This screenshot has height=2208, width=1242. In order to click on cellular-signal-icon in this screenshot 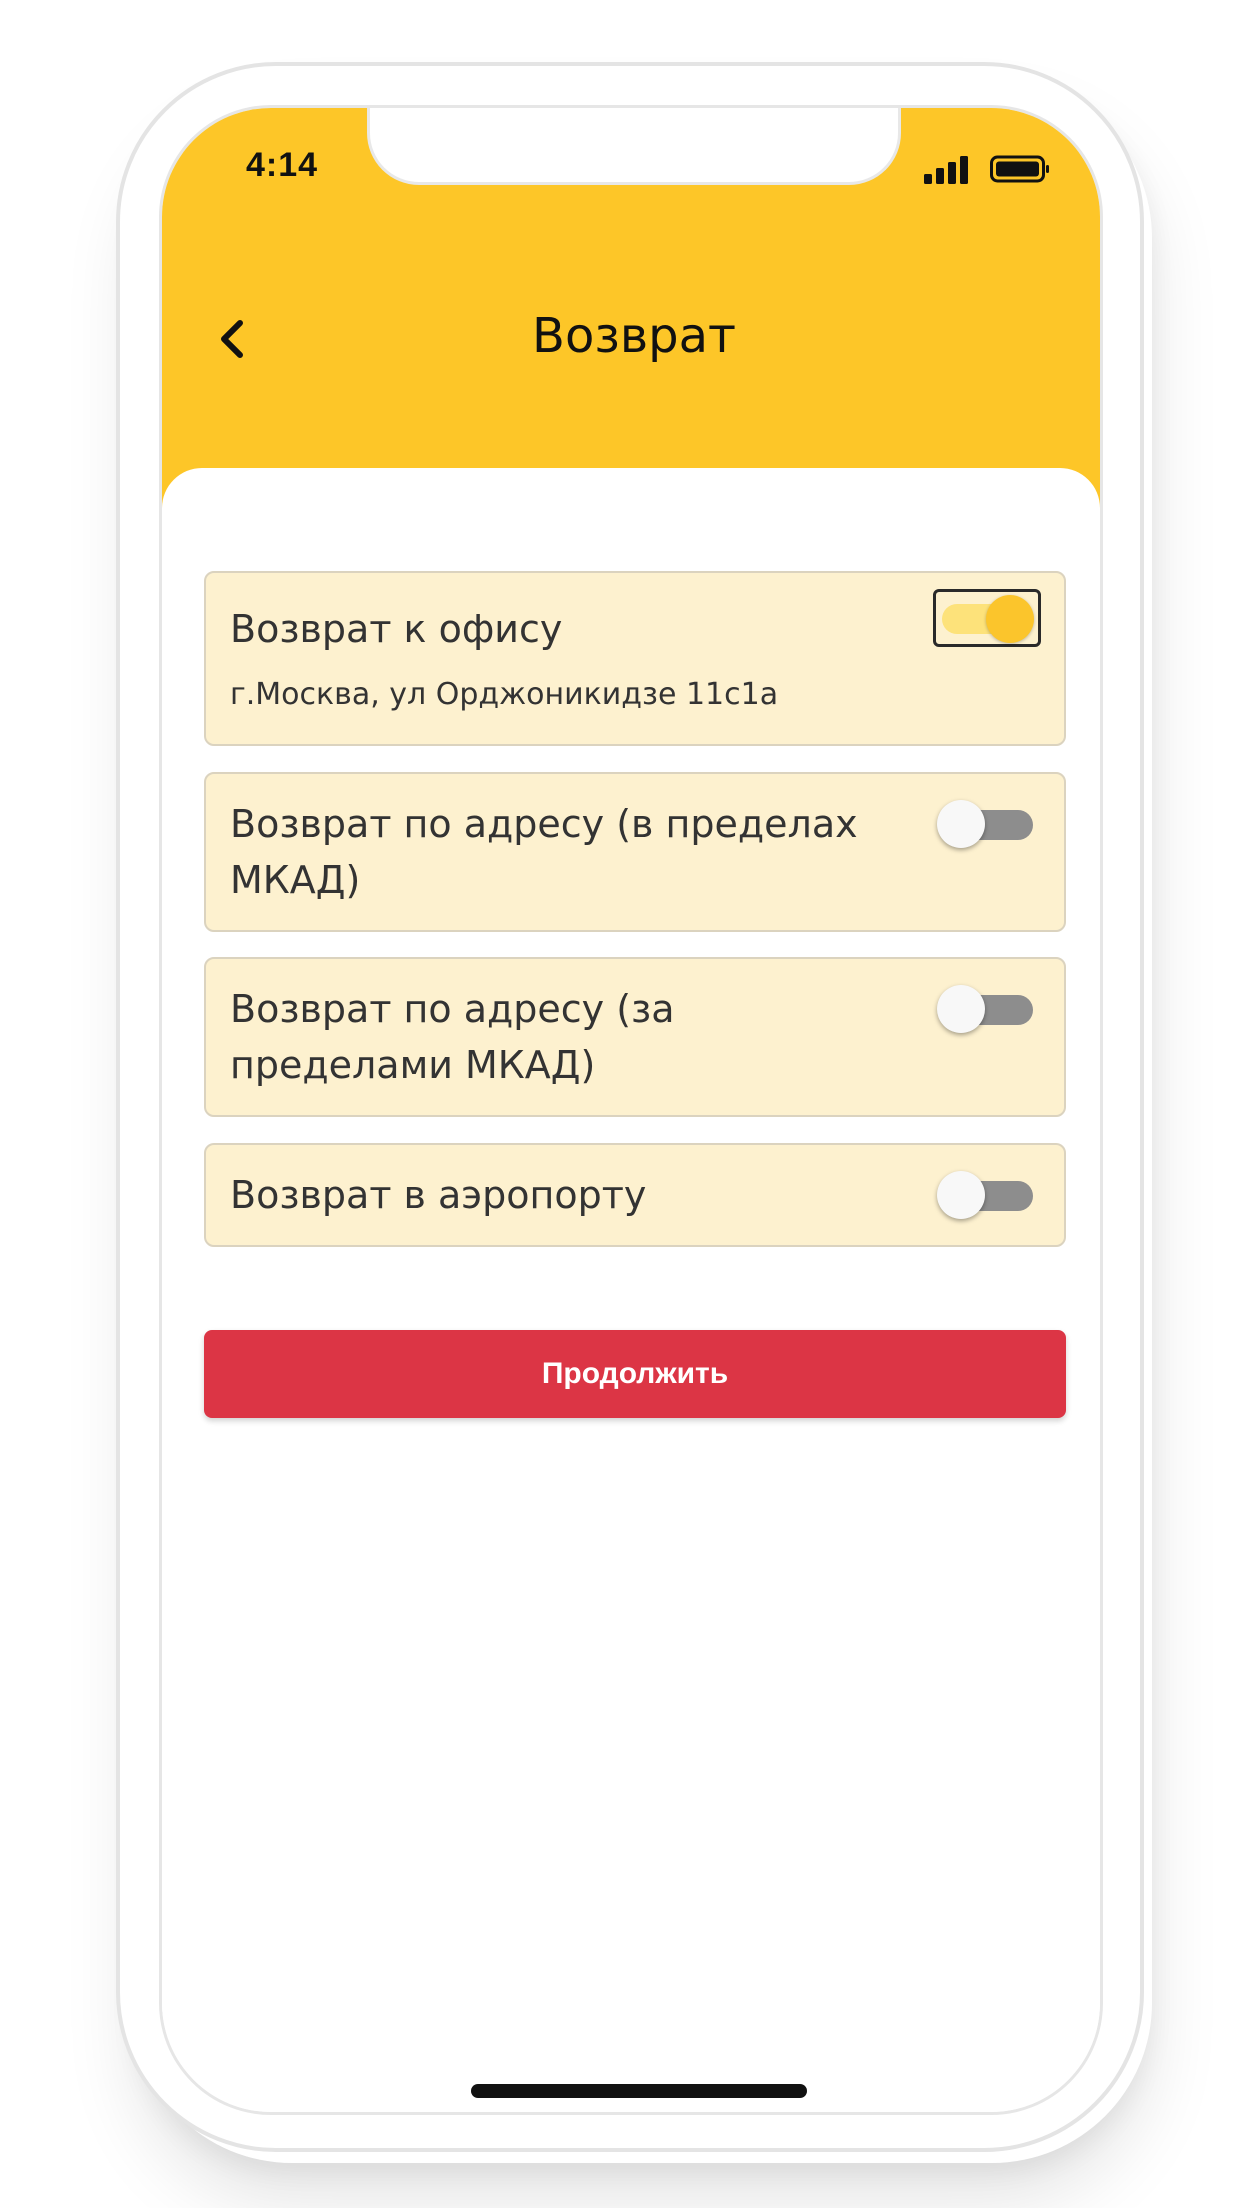, I will do `click(946, 170)`.